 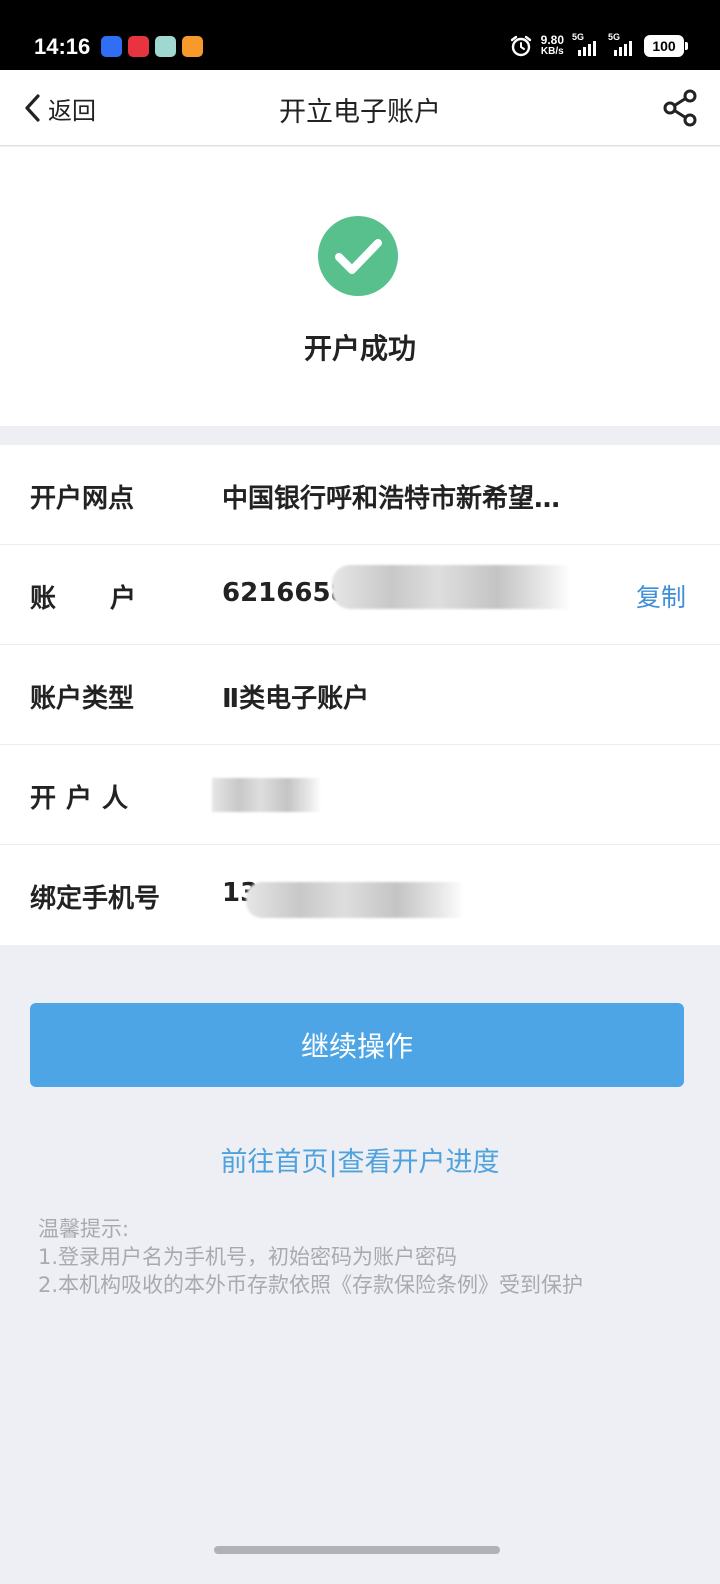 What do you see at coordinates (285, 593) in the screenshot?
I see `account-number: 6216658` at bounding box center [285, 593].